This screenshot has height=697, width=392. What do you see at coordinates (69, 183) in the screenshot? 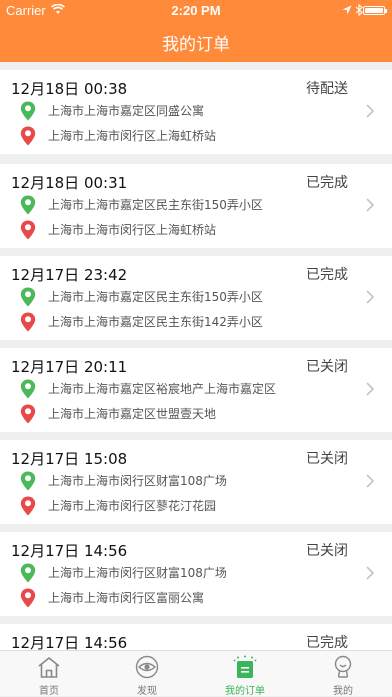
I see `order-time: 12月18日 00:31` at bounding box center [69, 183].